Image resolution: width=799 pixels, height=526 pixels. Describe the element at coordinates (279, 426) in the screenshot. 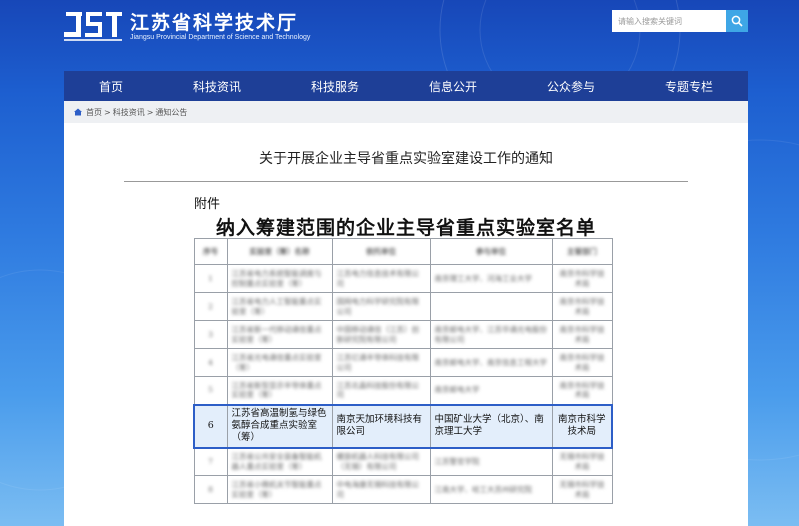

I see `table-cell: 江苏省高温制氢与绿色氨醇合成重点实验室（筹）` at that location.